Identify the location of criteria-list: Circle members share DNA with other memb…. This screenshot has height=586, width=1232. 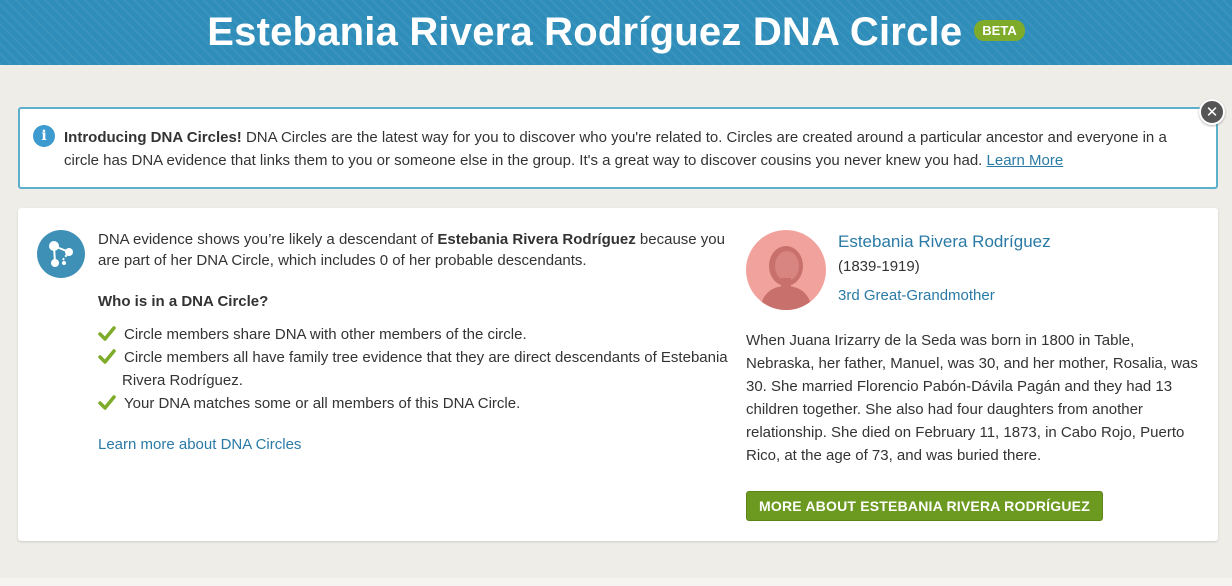
(418, 369).